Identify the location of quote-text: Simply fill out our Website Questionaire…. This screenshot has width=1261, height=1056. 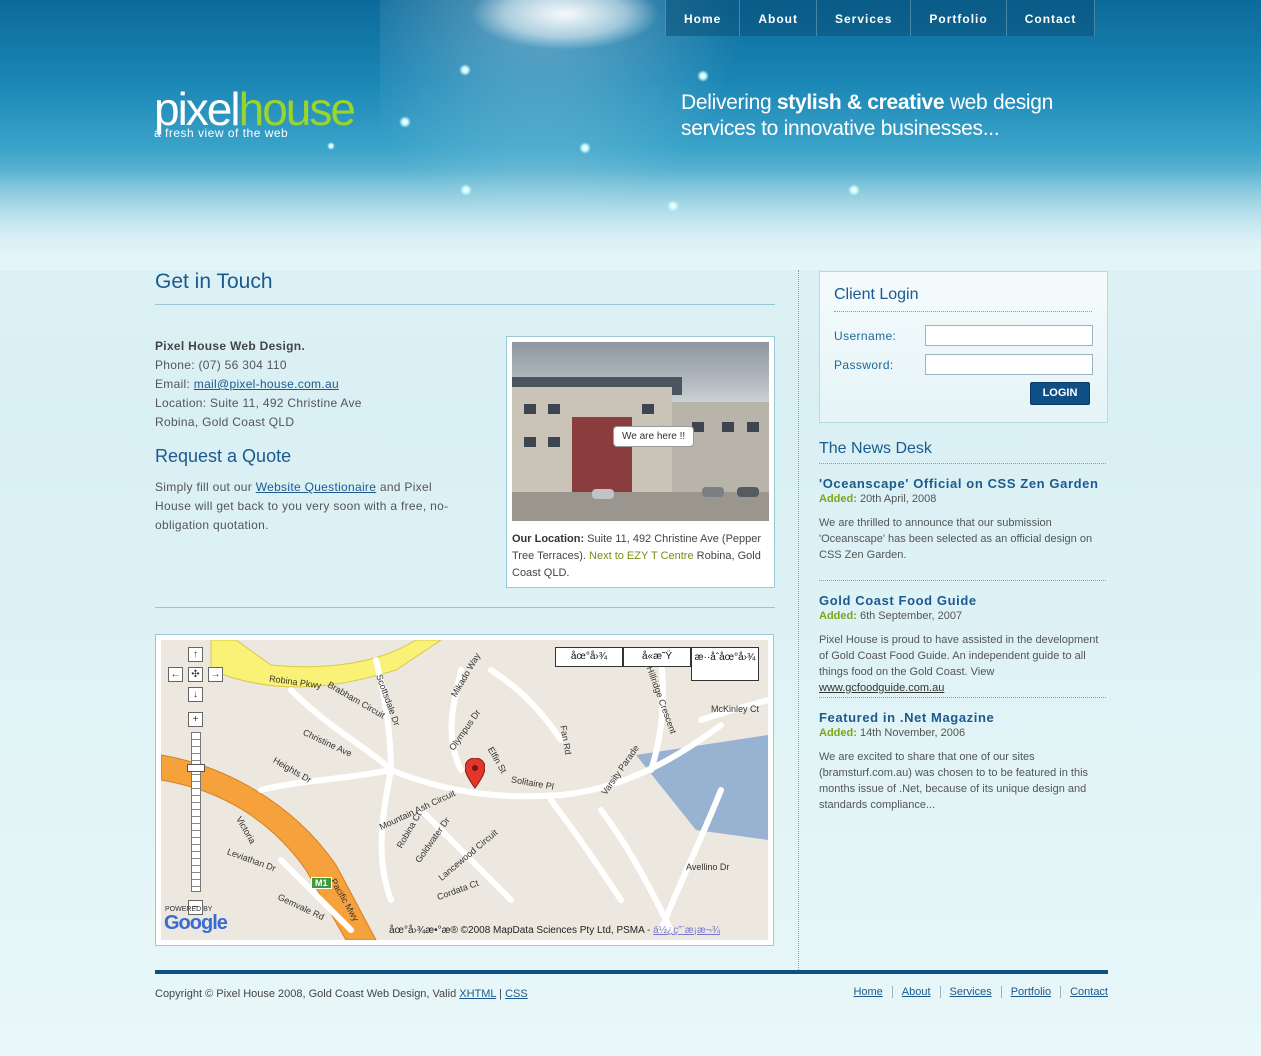
(305, 506).